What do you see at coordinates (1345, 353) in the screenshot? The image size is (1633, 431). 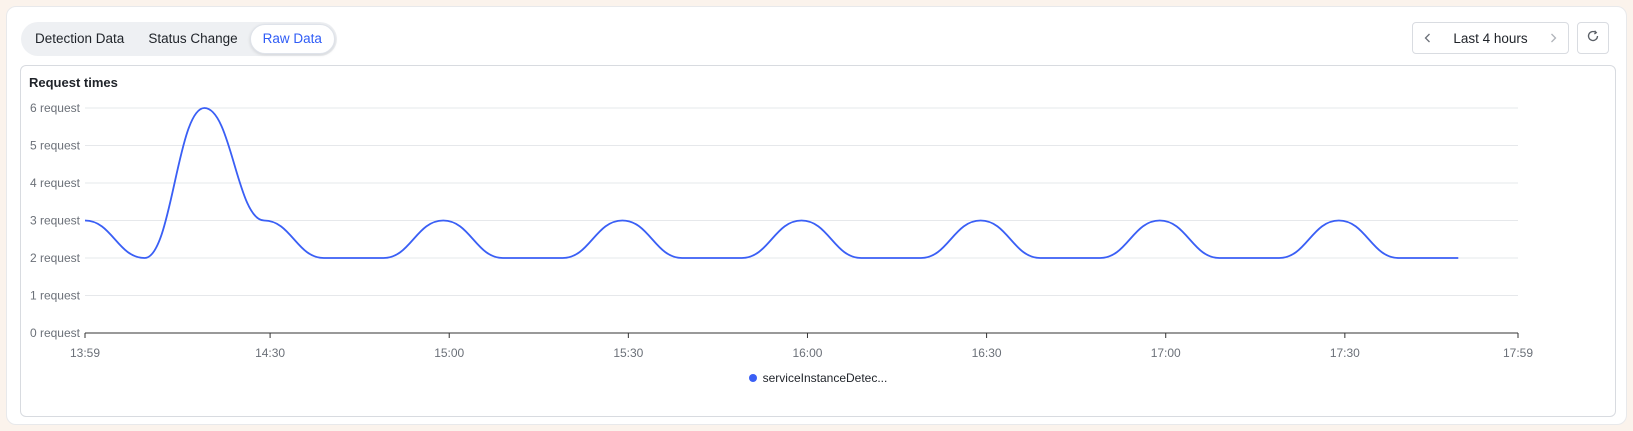 I see `x-tick-label: 17:30` at bounding box center [1345, 353].